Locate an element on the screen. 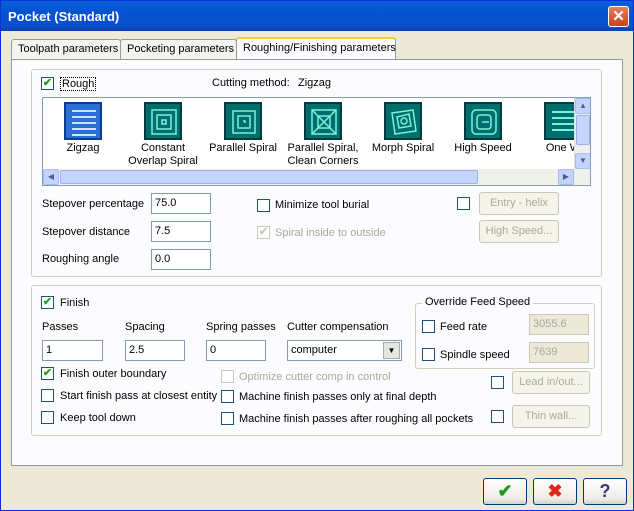  ok-button: ✔ is located at coordinates (505, 491).